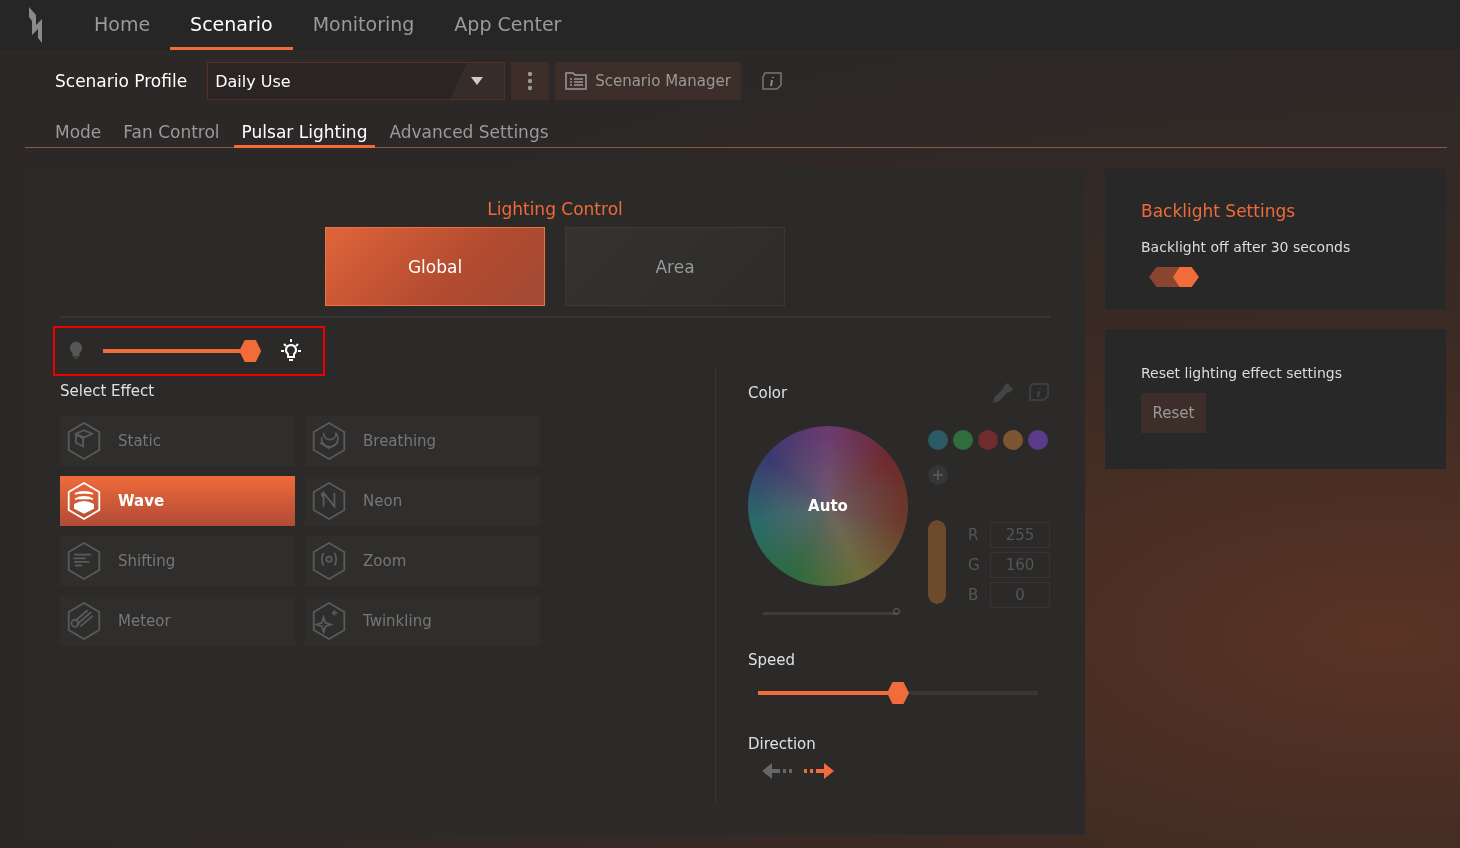 Image resolution: width=1460 pixels, height=848 pixels. I want to click on nav-tab: Monitoring, so click(363, 25).